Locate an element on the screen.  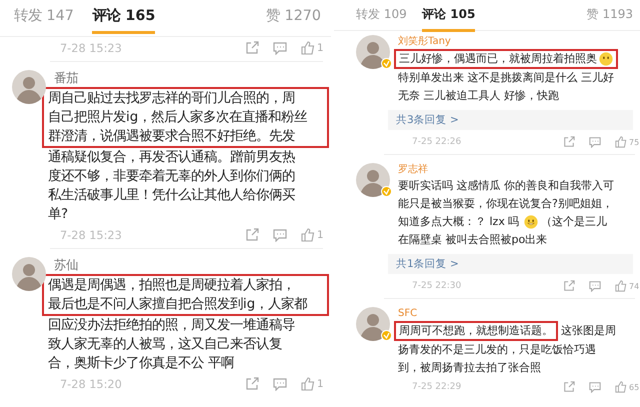
comment-text: 到，被周扬青拉去拍了张合照 is located at coordinates (469, 368).